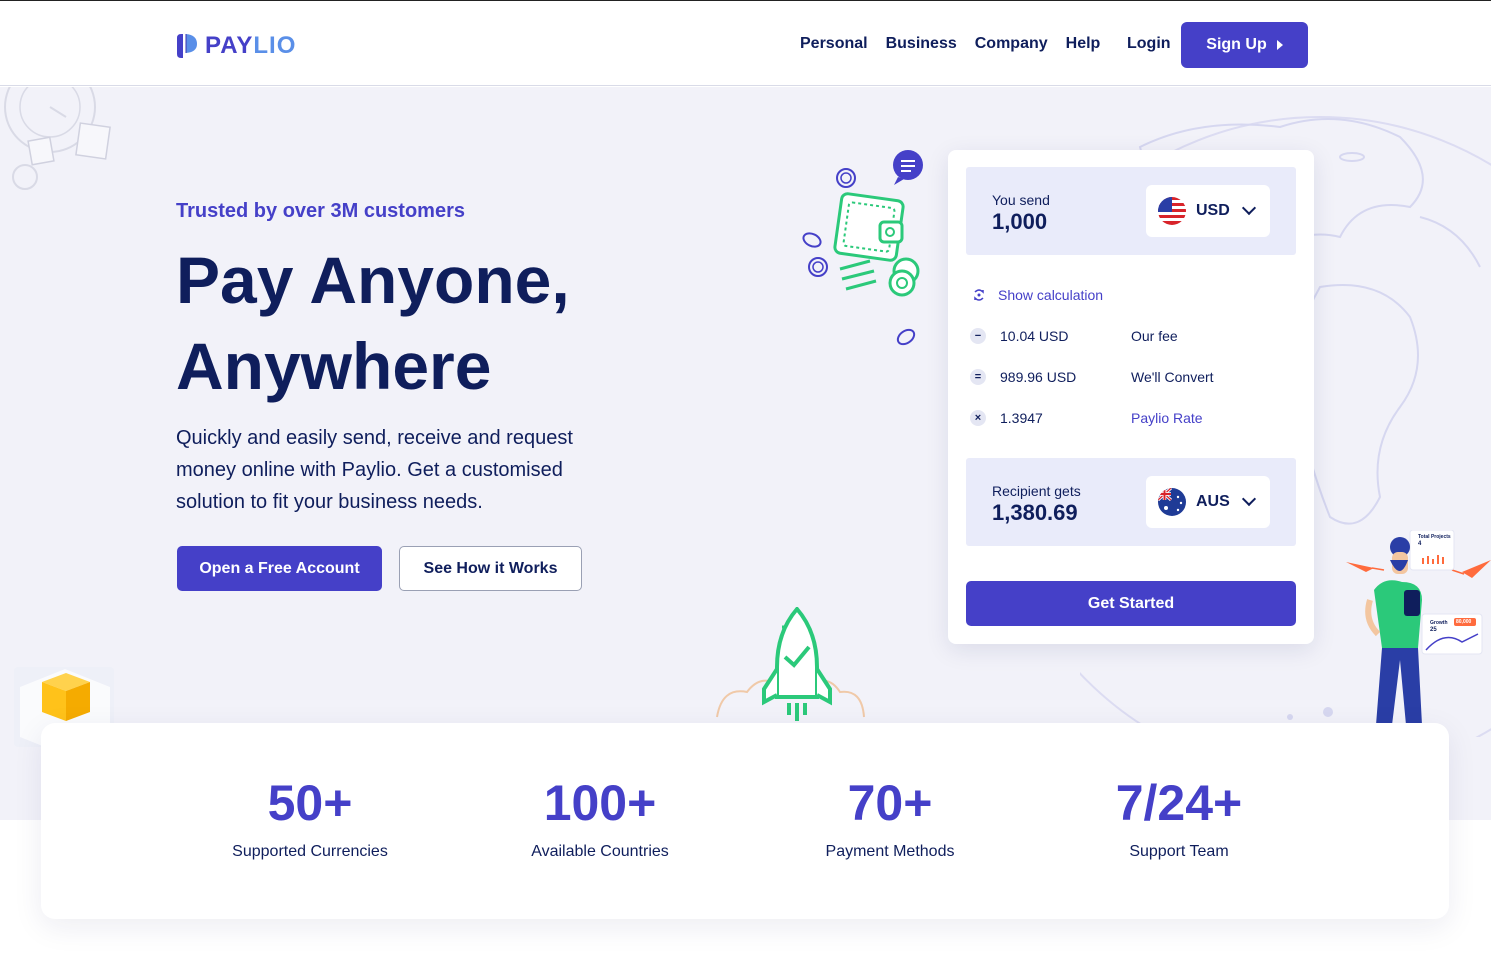 The image size is (1491, 959). Describe the element at coordinates (334, 366) in the screenshot. I see `hero-title-line-2: Anywhere` at that location.